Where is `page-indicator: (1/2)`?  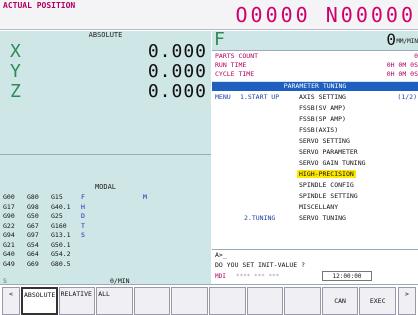
page-indicator: (1/2) is located at coordinates (407, 97).